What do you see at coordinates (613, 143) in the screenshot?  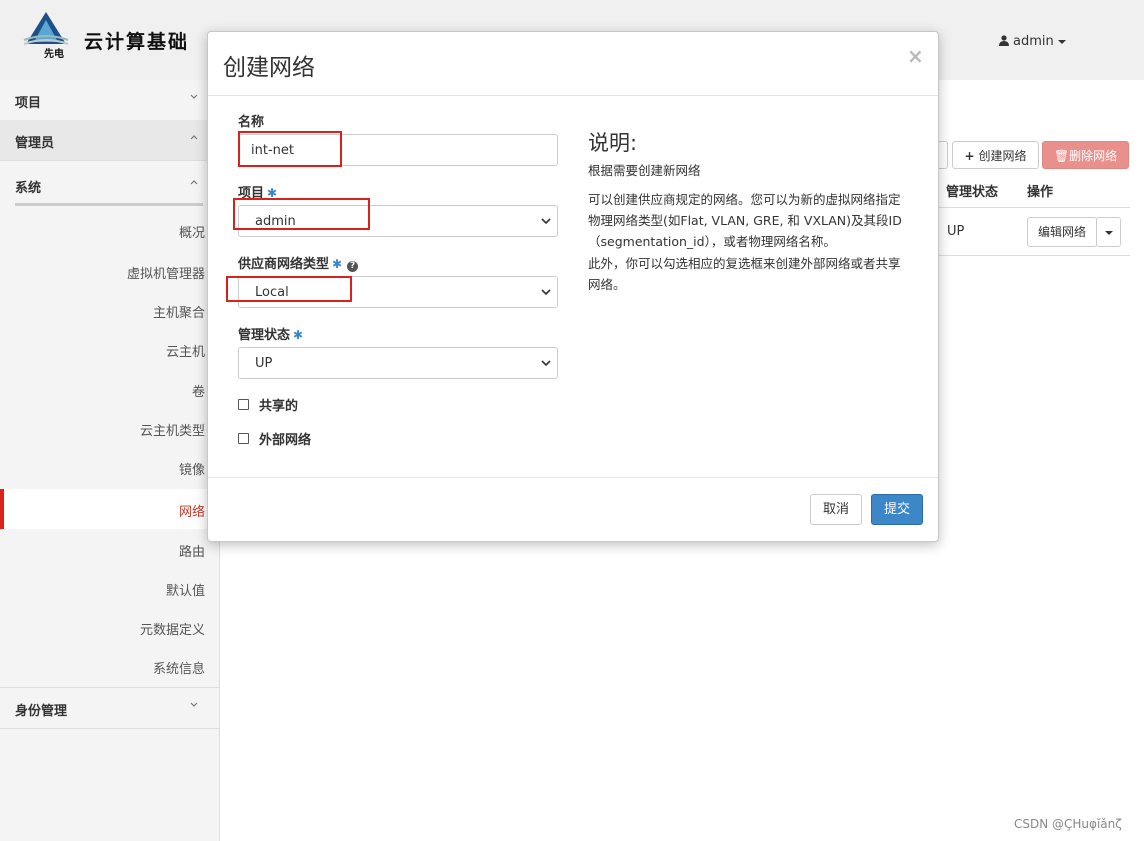 I see `description-title: 说明:` at bounding box center [613, 143].